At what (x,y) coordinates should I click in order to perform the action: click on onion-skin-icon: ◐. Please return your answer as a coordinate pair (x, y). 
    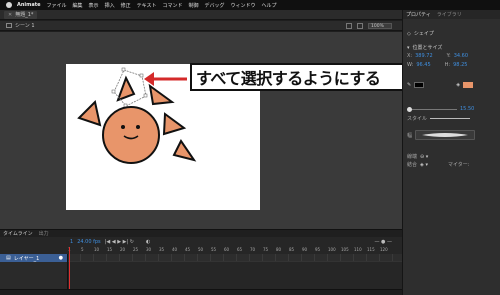
    Looking at the image, I should click on (148, 242).